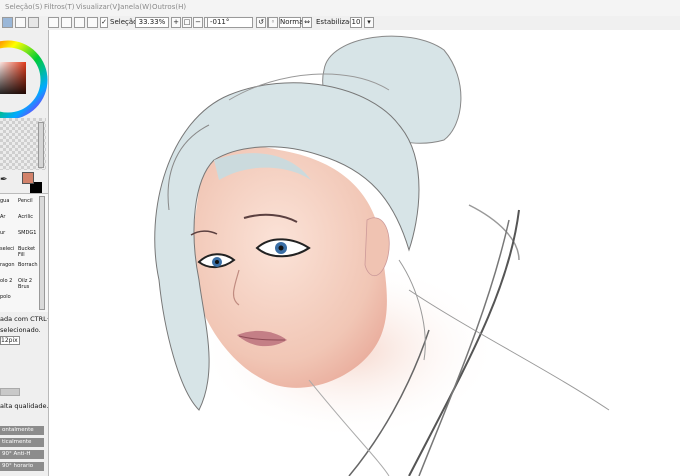 The width and height of the screenshot is (680, 476). Describe the element at coordinates (4, 201) in the screenshot. I see `brush-item: gua` at that location.